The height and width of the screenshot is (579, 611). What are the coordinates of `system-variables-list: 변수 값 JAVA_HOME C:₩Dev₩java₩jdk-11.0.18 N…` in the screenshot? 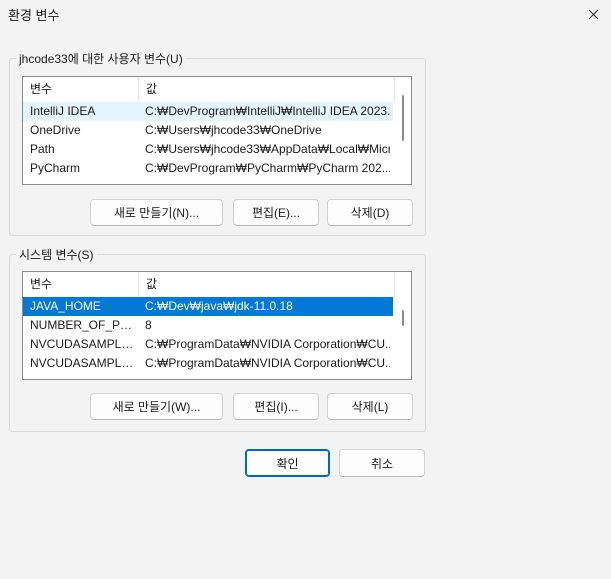 It's located at (217, 325).